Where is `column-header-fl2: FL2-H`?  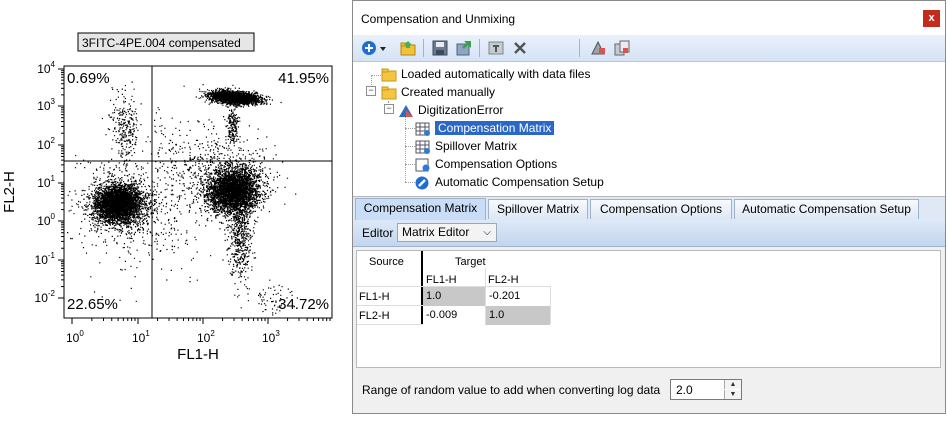 column-header-fl2: FL2-H is located at coordinates (503, 280).